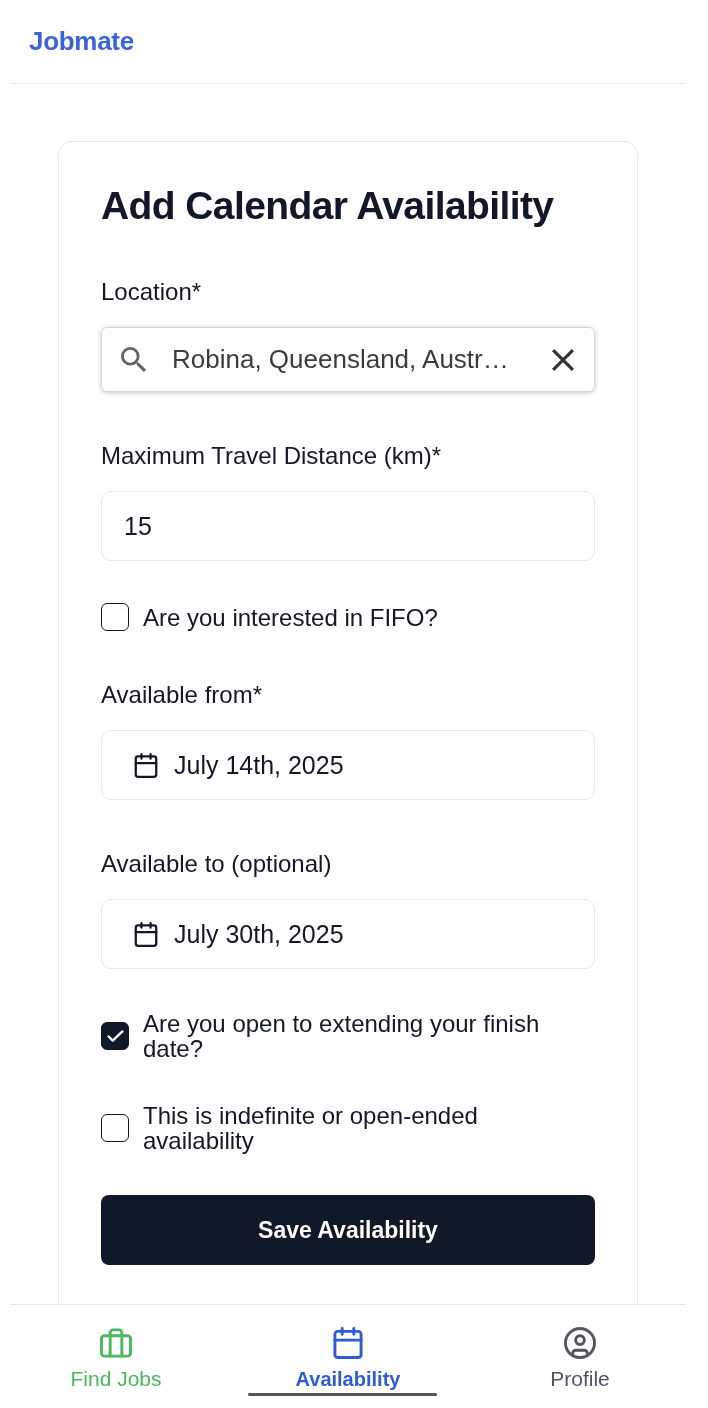 Image resolution: width=708 pixels, height=1408 pixels. I want to click on search-icon, so click(133, 359).